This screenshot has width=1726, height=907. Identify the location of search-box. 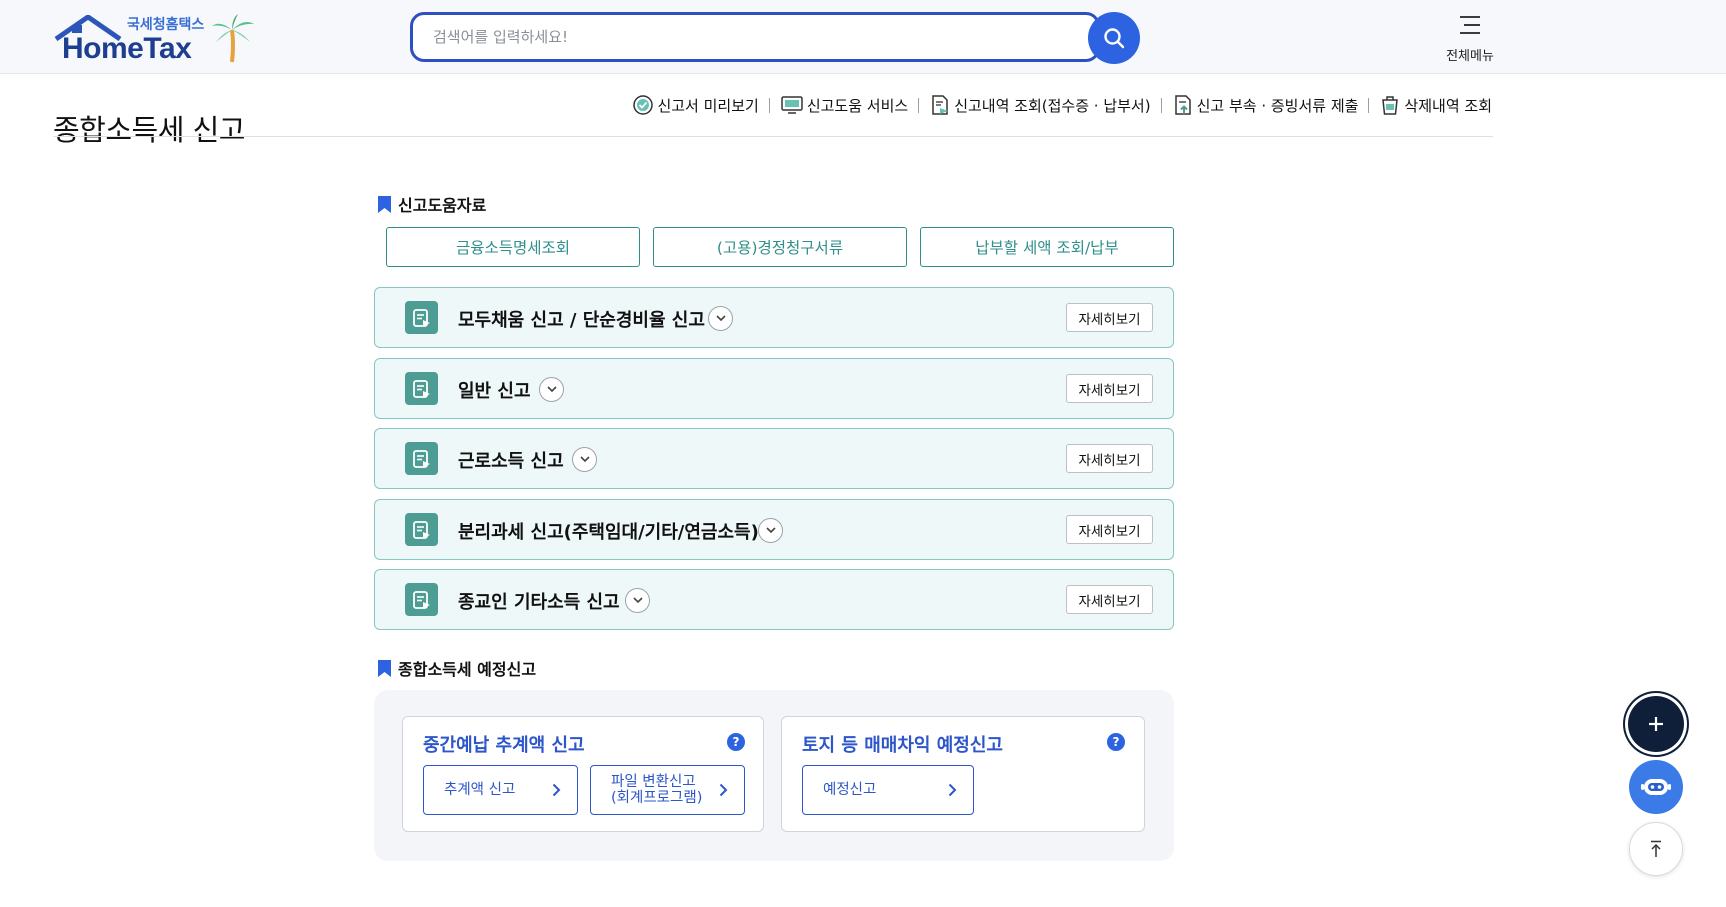
(755, 37).